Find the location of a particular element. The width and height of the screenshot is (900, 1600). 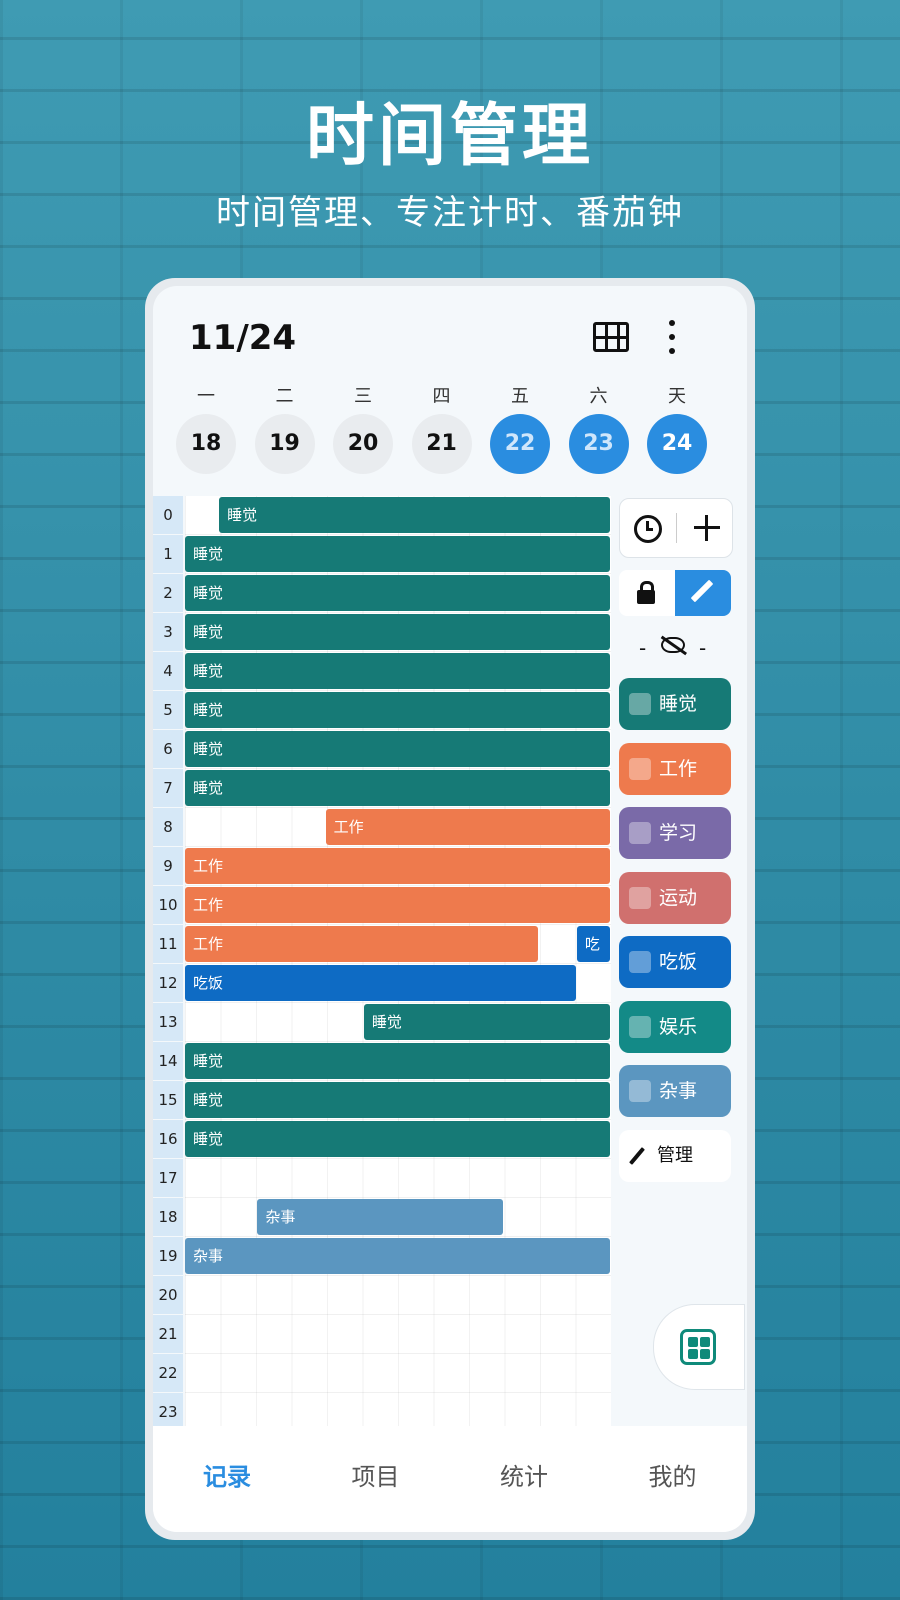

hour-label: 13 is located at coordinates (168, 1022).